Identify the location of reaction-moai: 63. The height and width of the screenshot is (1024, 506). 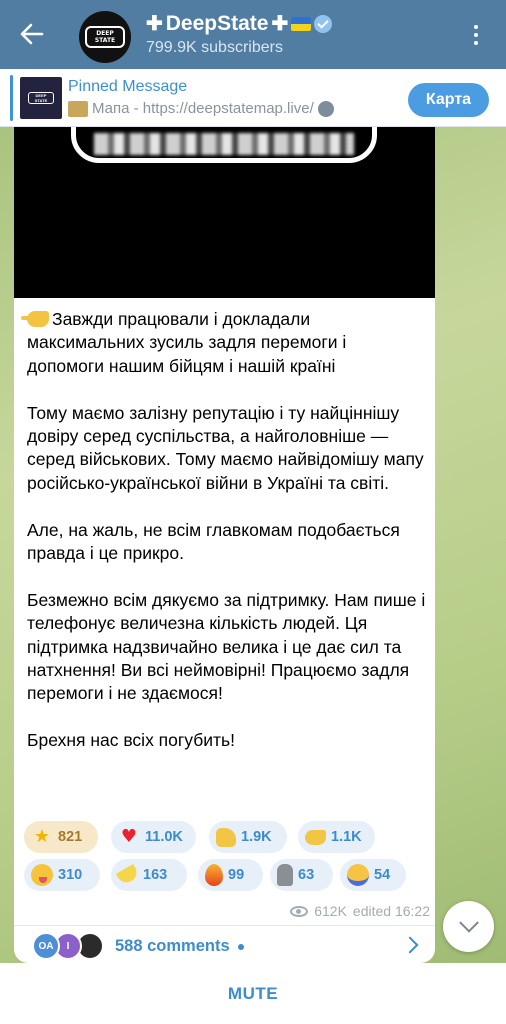
(301, 875).